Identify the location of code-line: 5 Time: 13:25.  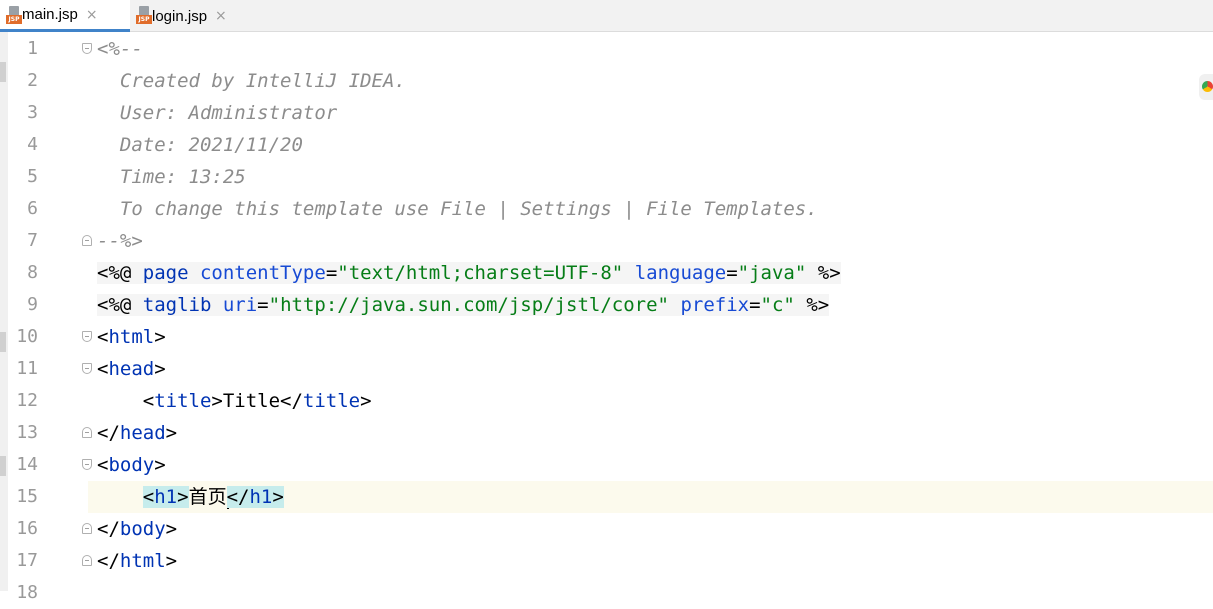
(606, 177).